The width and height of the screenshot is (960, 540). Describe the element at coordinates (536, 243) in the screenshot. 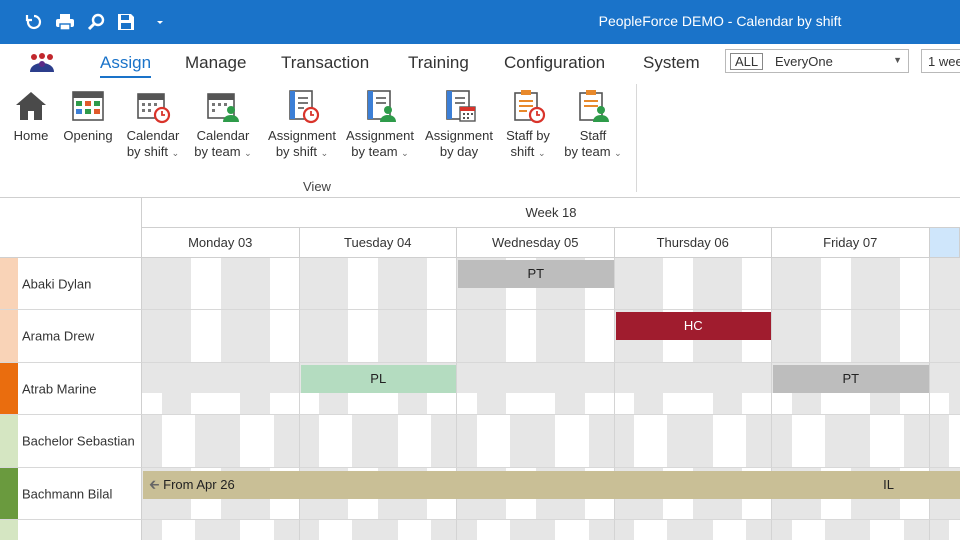

I see `day-header: Wednesday 05` at that location.